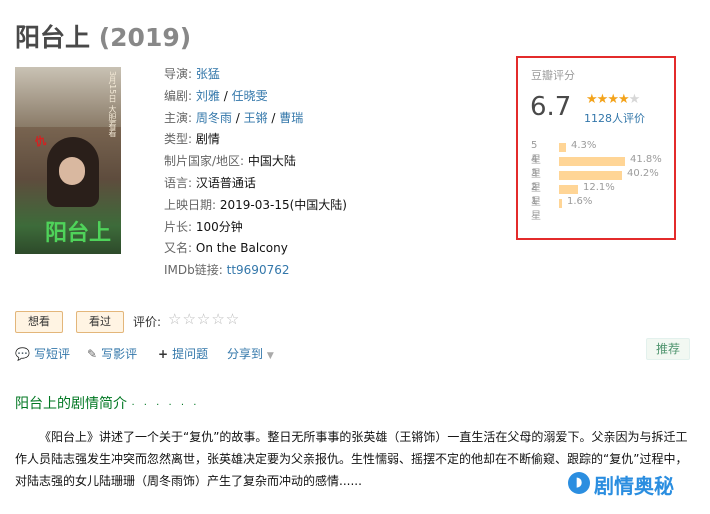 The height and width of the screenshot is (514, 710). What do you see at coordinates (163, 354) in the screenshot?
I see `plus-icon: +` at bounding box center [163, 354].